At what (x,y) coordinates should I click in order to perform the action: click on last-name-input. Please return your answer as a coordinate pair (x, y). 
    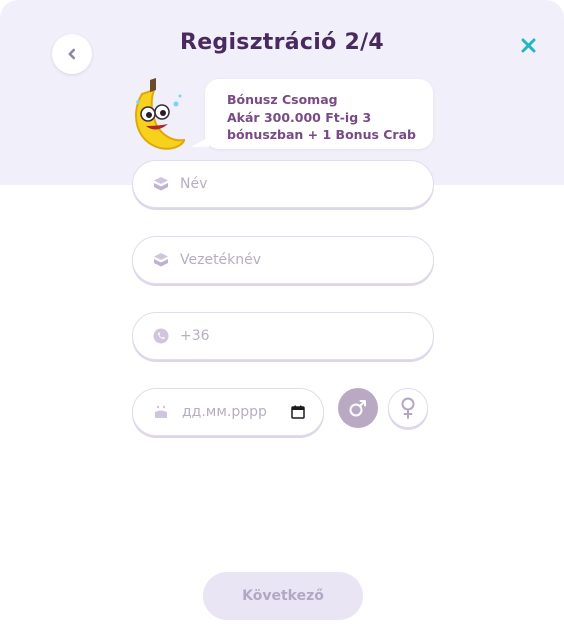
    Looking at the image, I should click on (305, 260).